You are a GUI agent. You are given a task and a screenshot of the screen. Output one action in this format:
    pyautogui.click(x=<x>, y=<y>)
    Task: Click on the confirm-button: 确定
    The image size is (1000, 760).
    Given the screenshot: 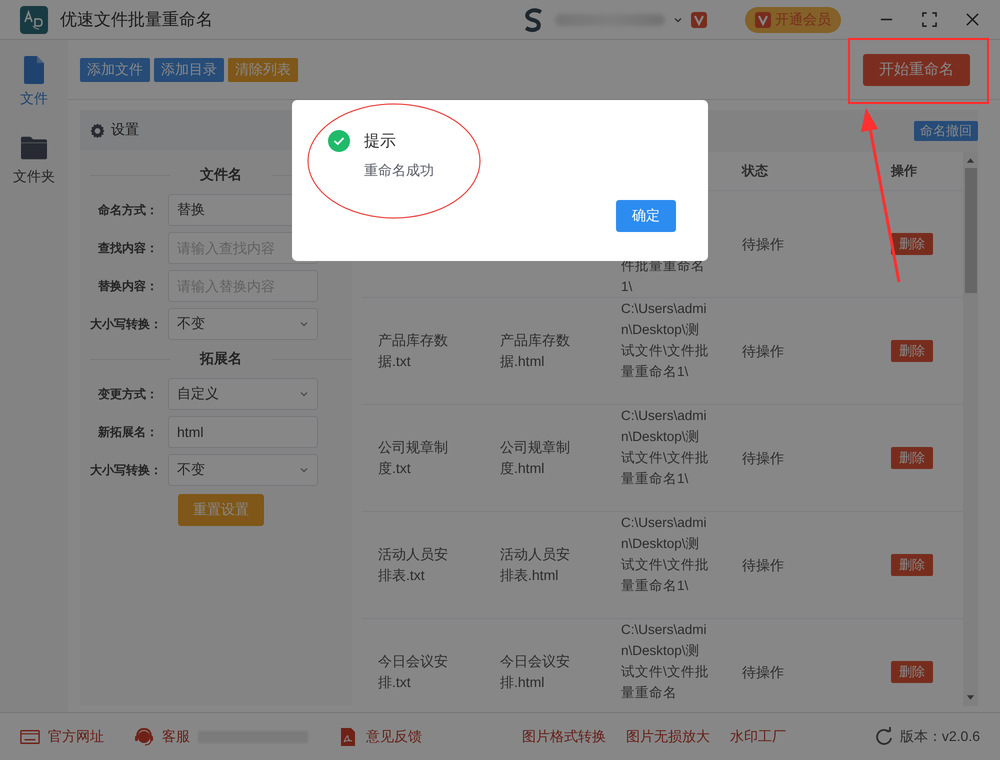 What is the action you would take?
    pyautogui.click(x=646, y=216)
    